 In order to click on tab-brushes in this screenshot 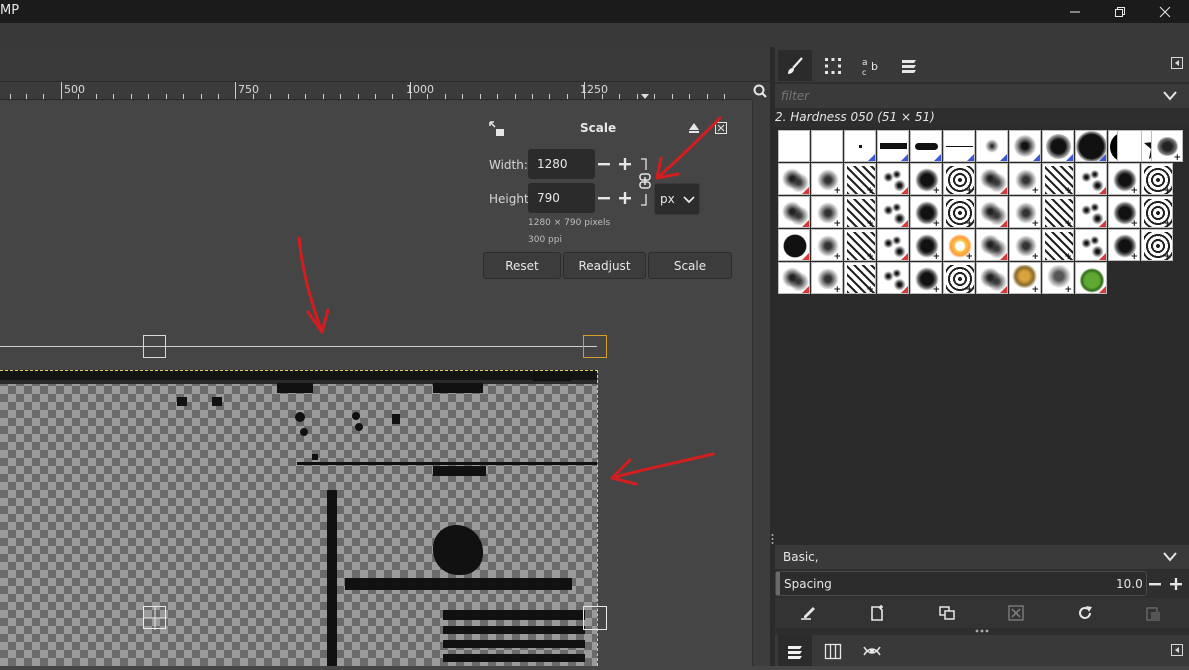, I will do `click(795, 65)`.